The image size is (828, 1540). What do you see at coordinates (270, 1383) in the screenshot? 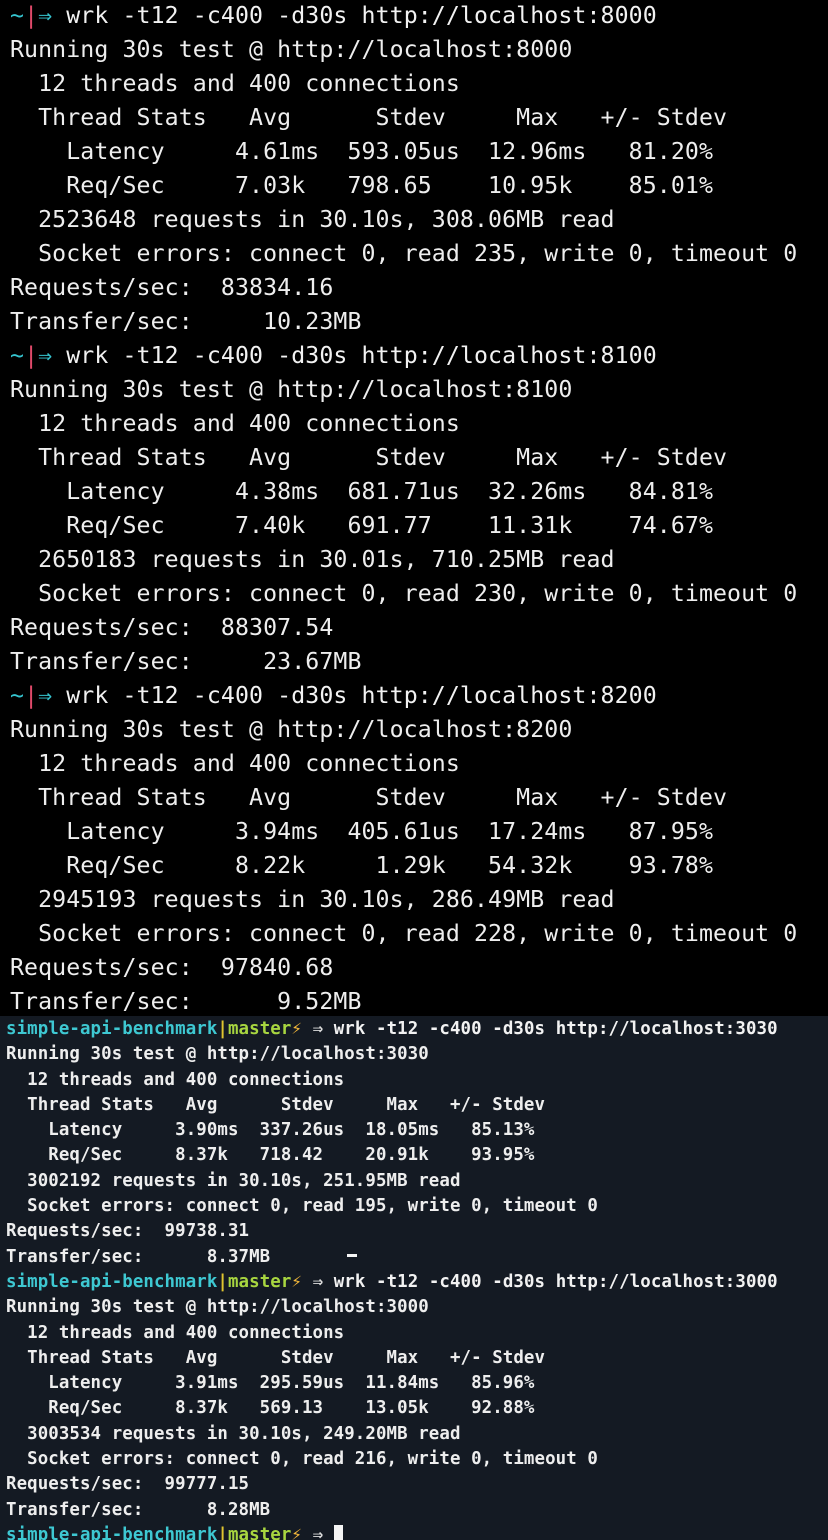
I see `output-line: Latency 3.91ms 295.59us 11.84ms 85.96%` at bounding box center [270, 1383].